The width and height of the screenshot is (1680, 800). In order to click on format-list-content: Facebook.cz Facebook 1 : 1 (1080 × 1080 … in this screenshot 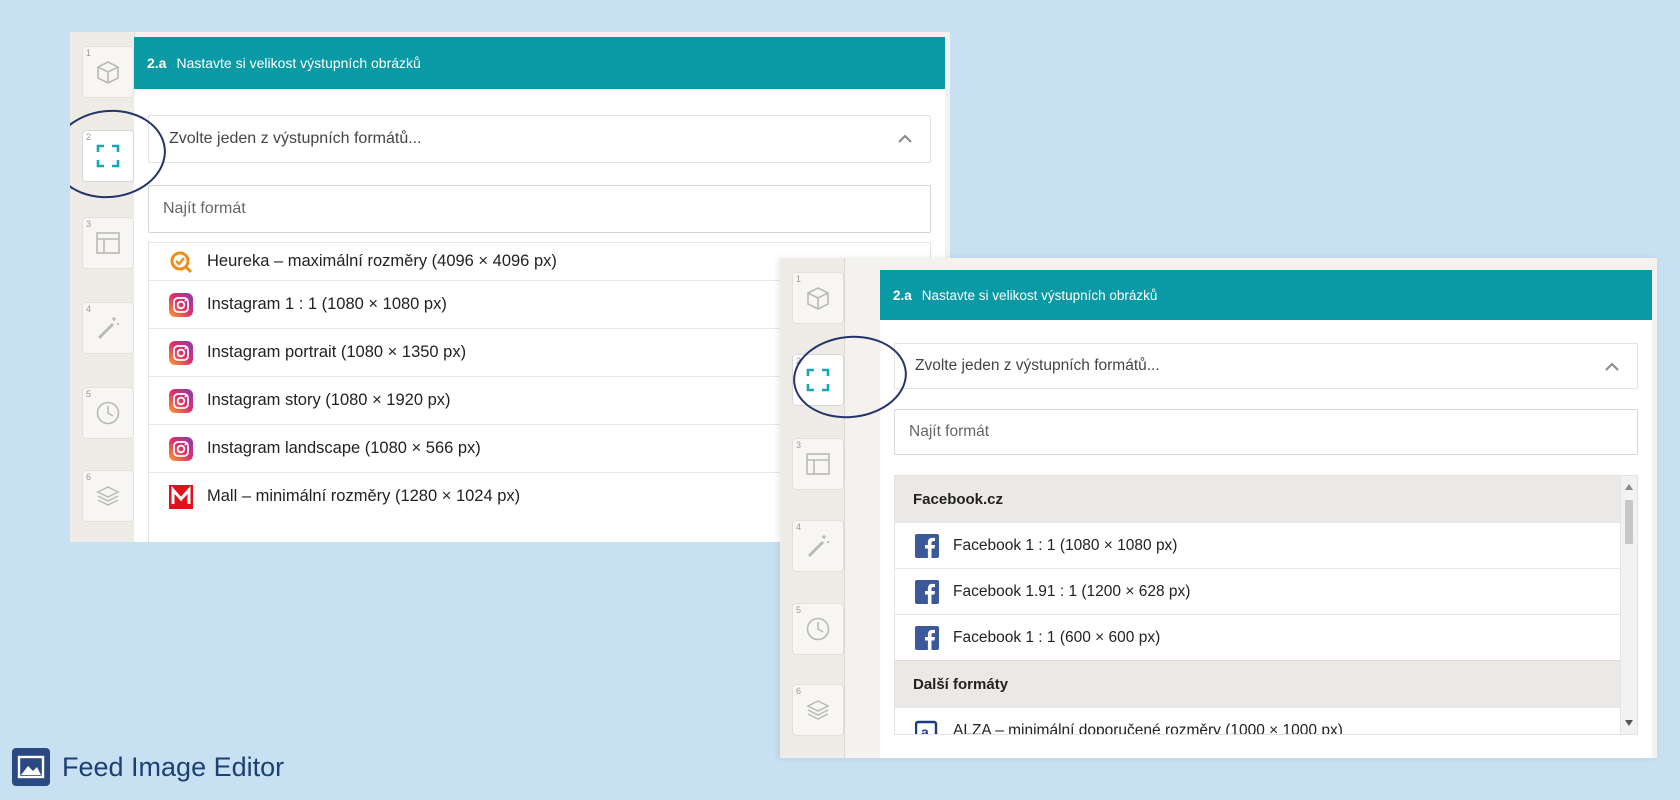, I will do `click(1258, 606)`.